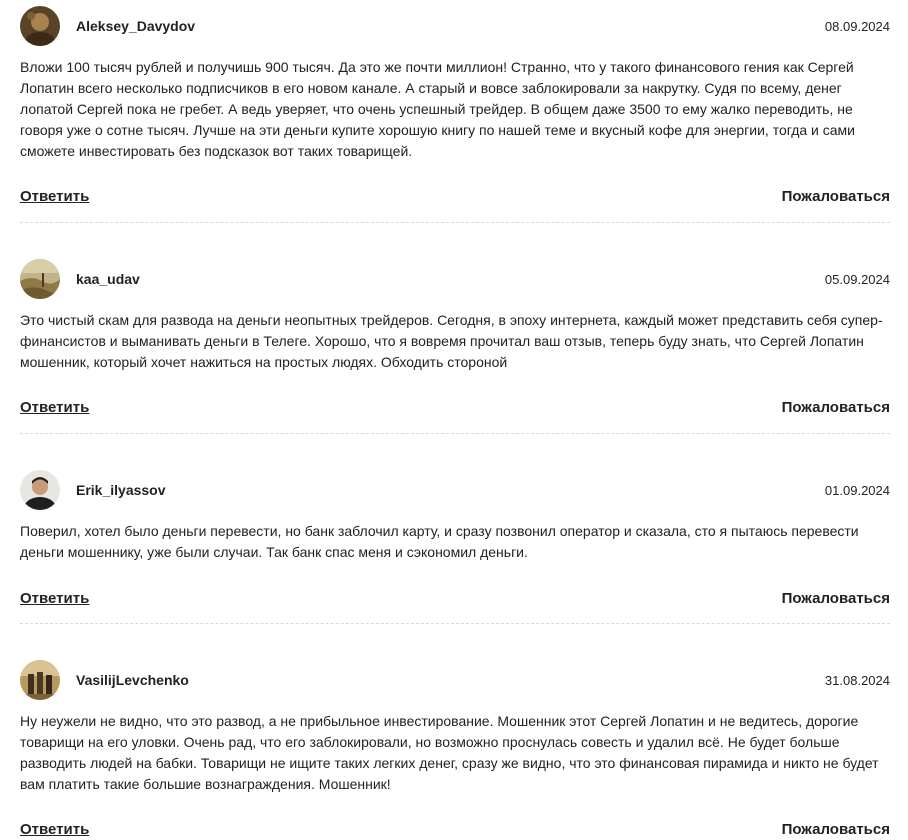 This screenshot has height=840, width=908. What do you see at coordinates (455, 26) in the screenshot?
I see `comment-header: Aleksey_Davydov 08.09.2024` at bounding box center [455, 26].